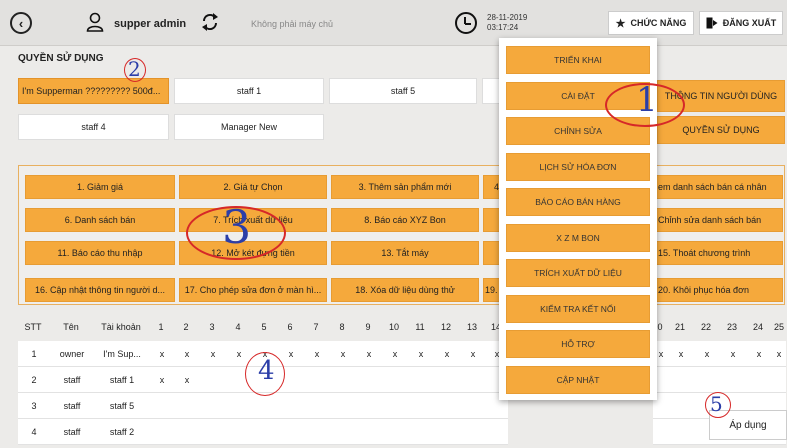  I want to click on permission-item: 18. Xóa dữ liệu dùng thử, so click(405, 290).